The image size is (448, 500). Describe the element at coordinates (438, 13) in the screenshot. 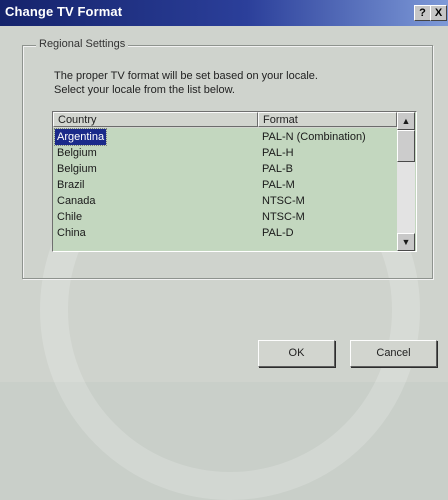

I see `close-button: X` at that location.